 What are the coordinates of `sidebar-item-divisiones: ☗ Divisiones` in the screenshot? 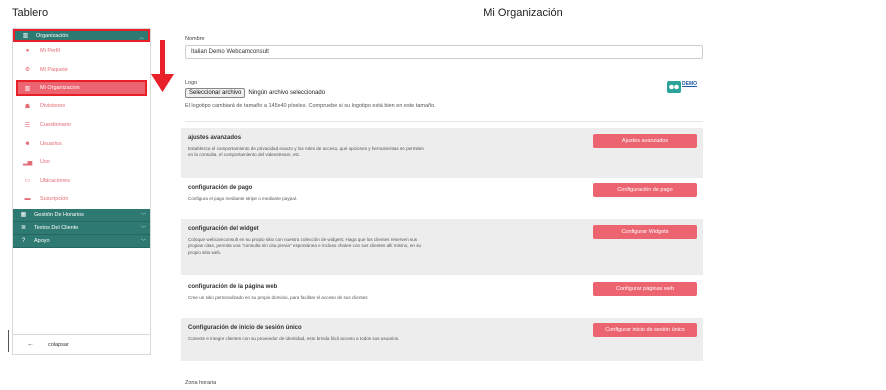 It's located at (81, 106).